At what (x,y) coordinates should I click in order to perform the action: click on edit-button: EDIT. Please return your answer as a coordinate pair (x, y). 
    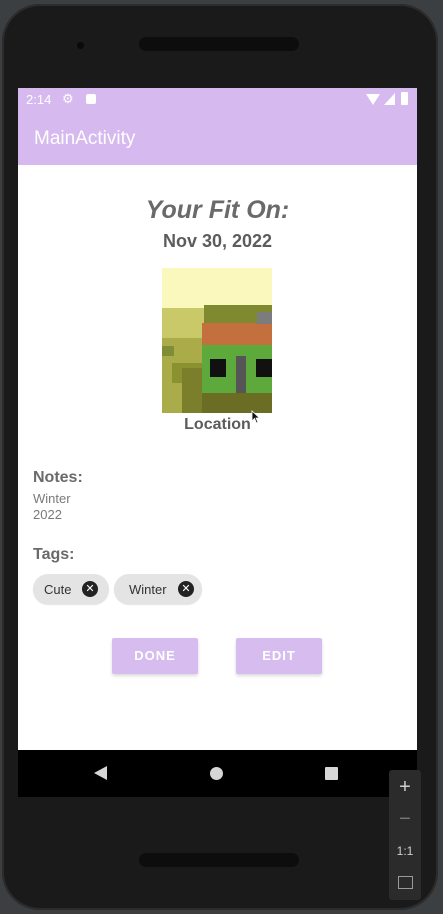
    Looking at the image, I should click on (279, 656).